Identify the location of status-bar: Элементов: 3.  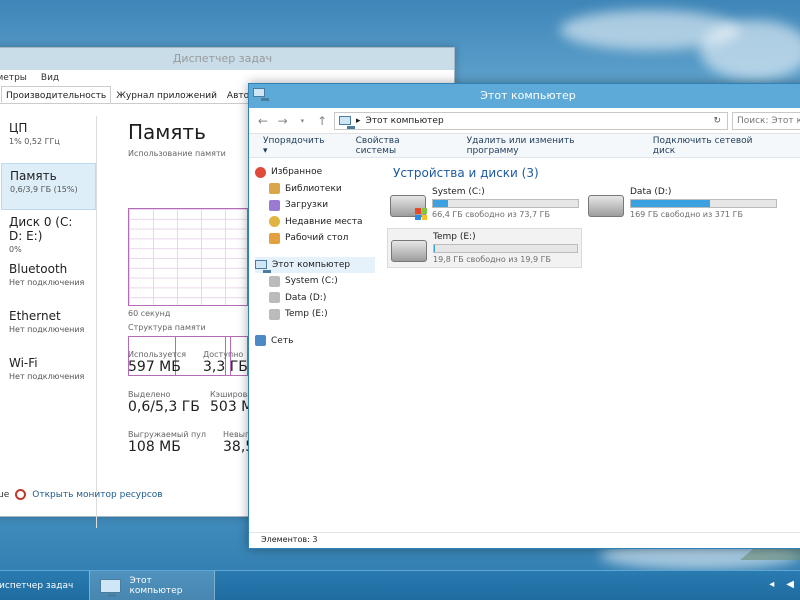
(524, 540).